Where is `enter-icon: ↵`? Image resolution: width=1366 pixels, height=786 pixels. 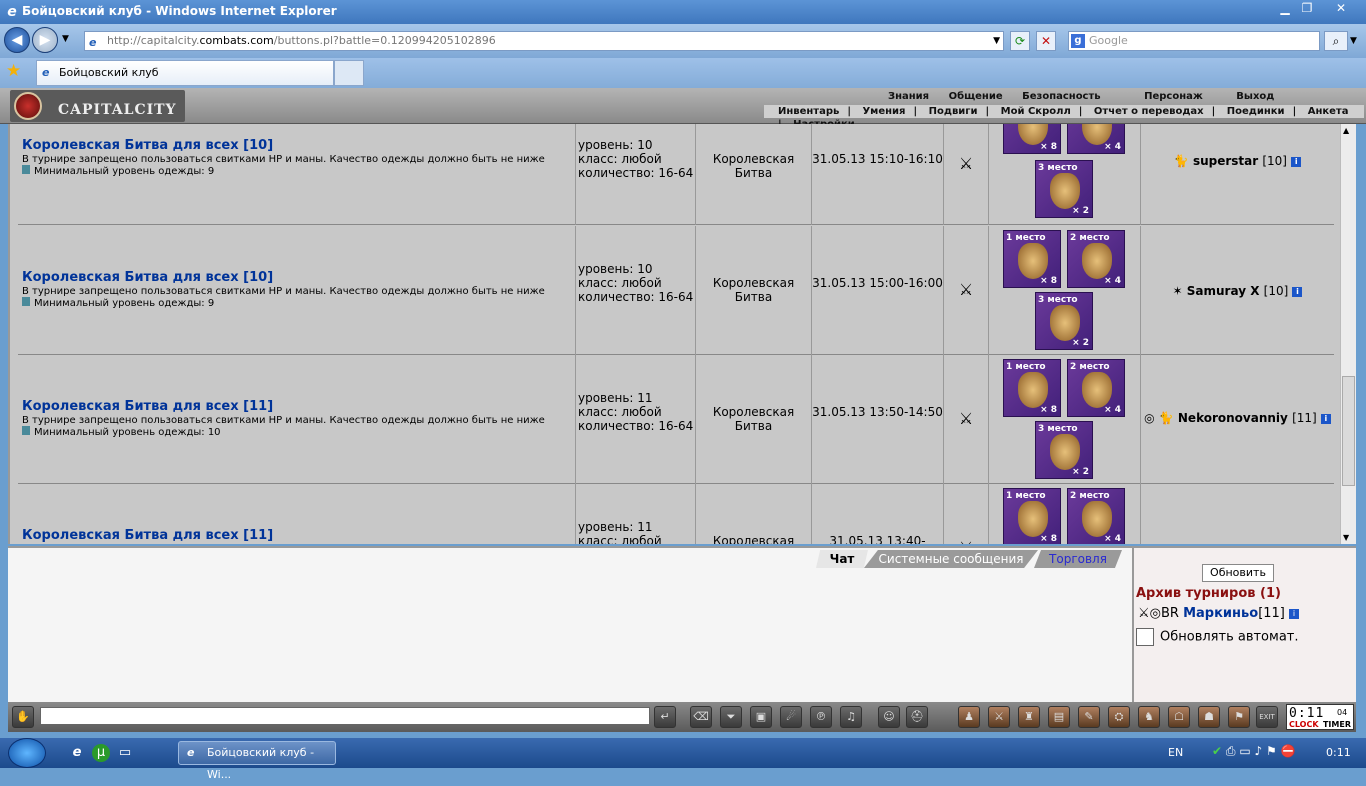
enter-icon: ↵ is located at coordinates (665, 717).